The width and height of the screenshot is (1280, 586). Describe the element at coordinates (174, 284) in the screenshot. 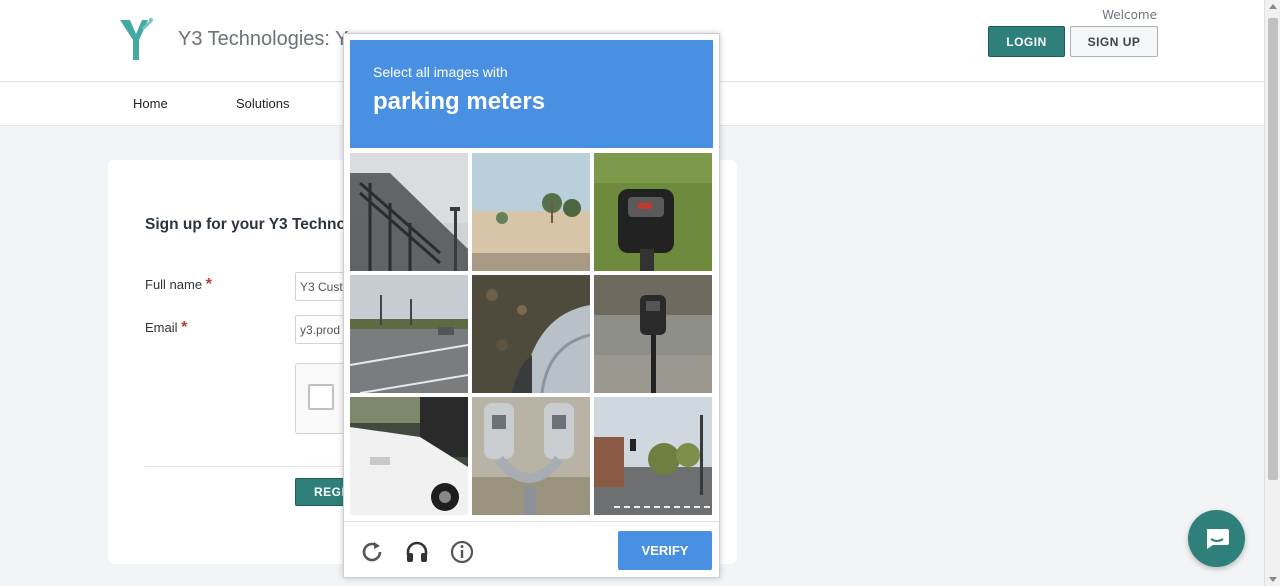

I see `fullname-label-text: Full name` at that location.